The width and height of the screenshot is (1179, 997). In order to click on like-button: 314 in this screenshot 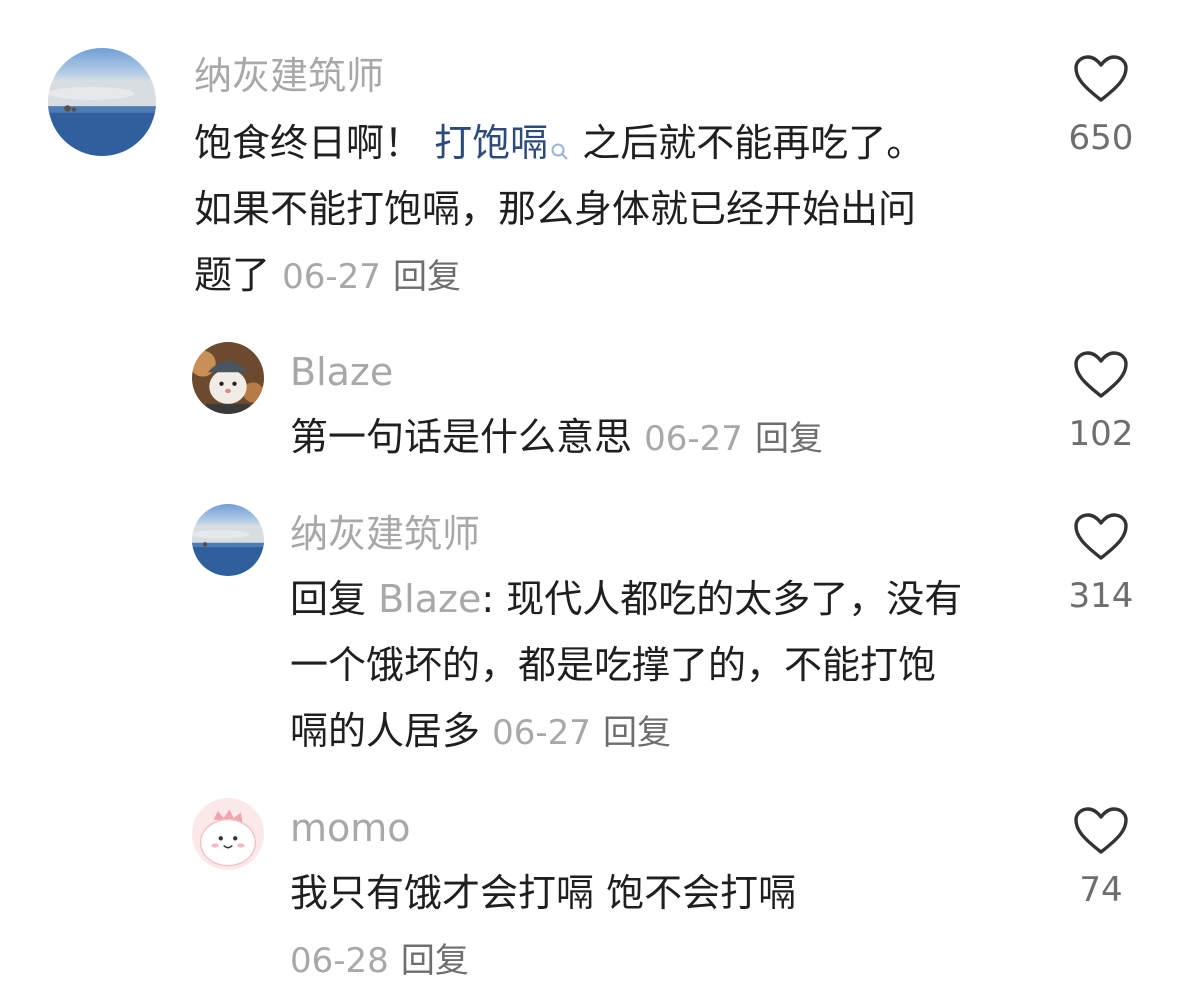, I will do `click(1101, 565)`.